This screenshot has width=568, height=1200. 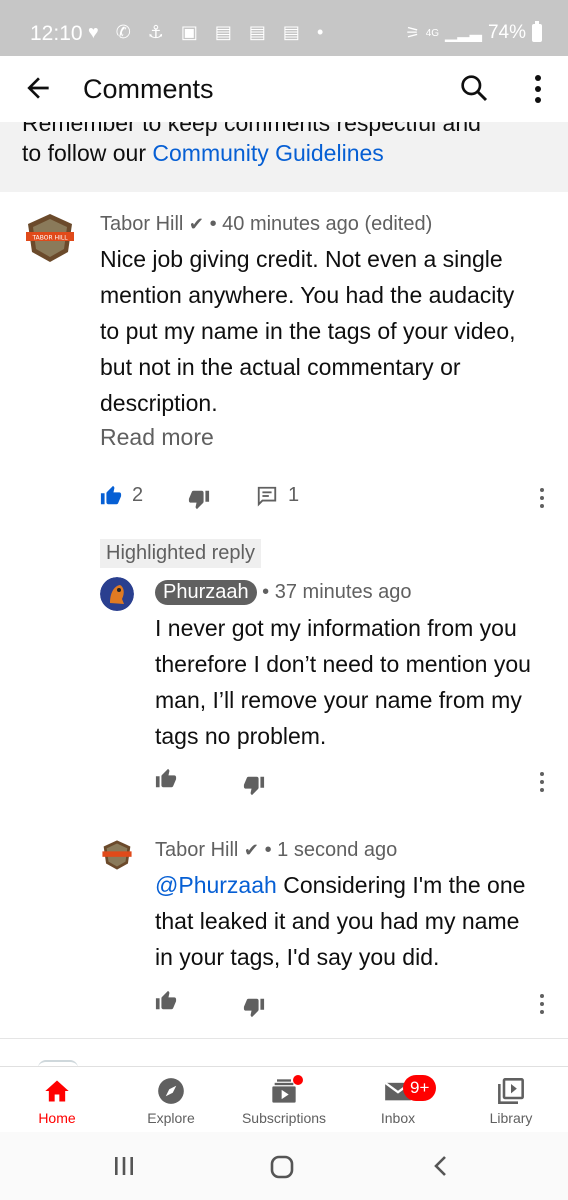 I want to click on nav-home: Home, so click(x=57, y=1100).